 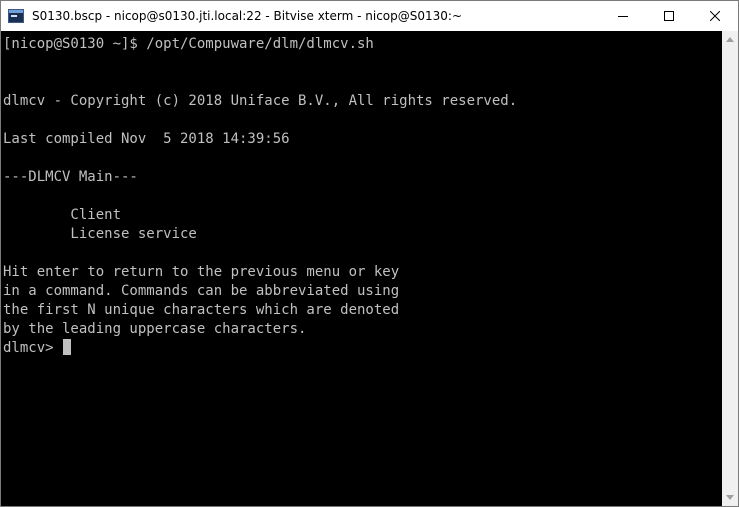 I want to click on terminal-line: ---DLMCV Main---, so click(x=70, y=177).